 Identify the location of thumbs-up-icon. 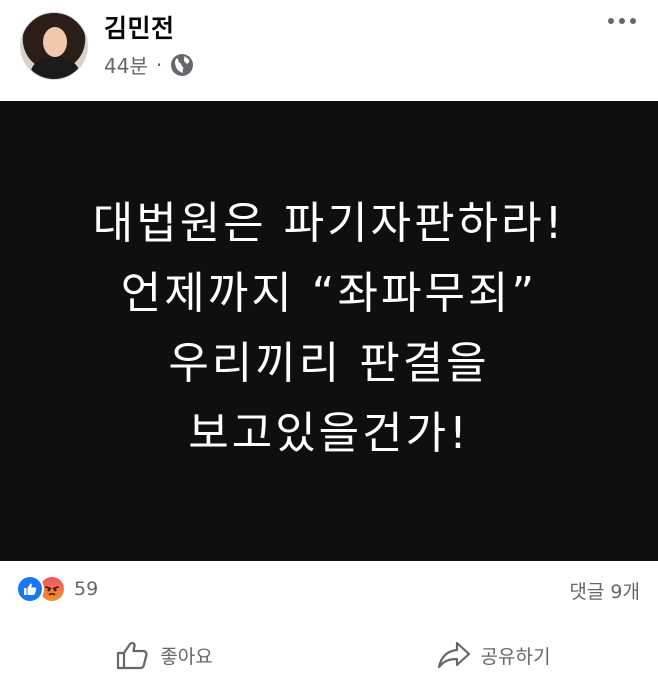
(133, 655).